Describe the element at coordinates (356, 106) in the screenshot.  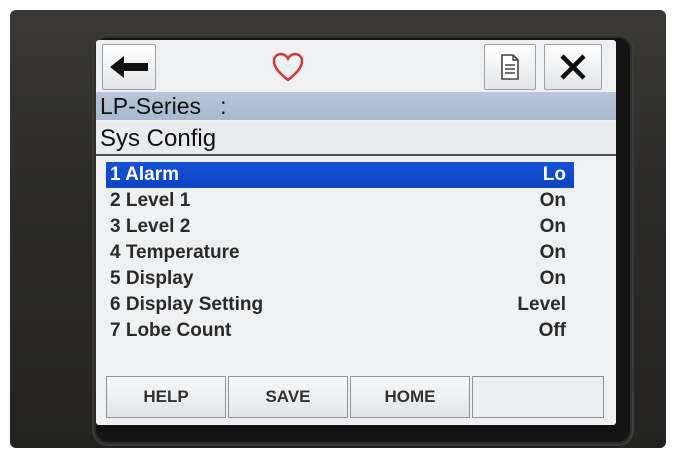
I see `device-name-bar: LP-Series :` at that location.